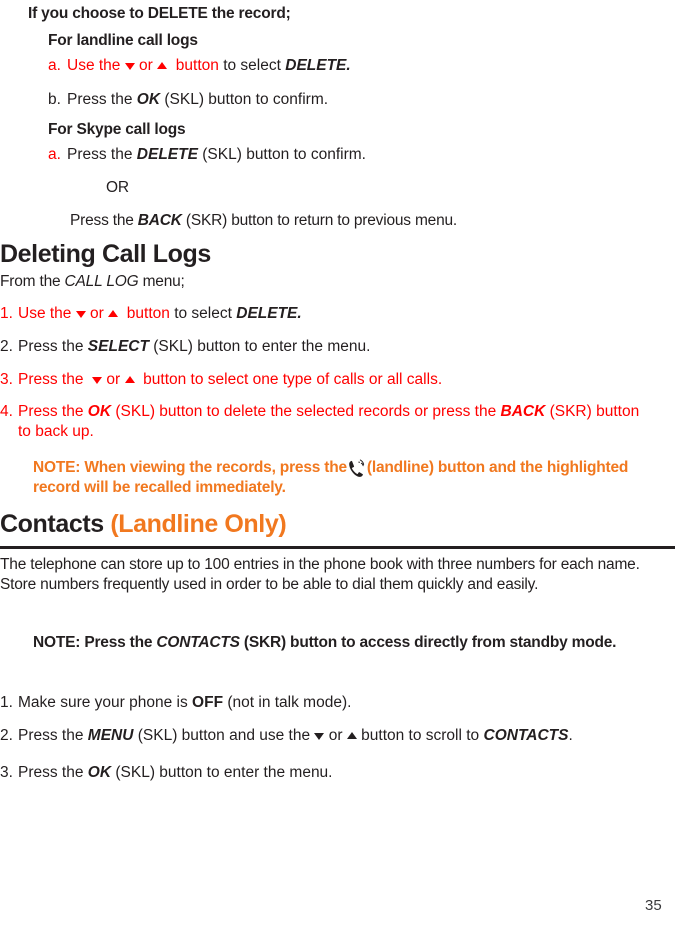  I want to click on intro-heading: If you choose to DELETE the record;, so click(159, 13).